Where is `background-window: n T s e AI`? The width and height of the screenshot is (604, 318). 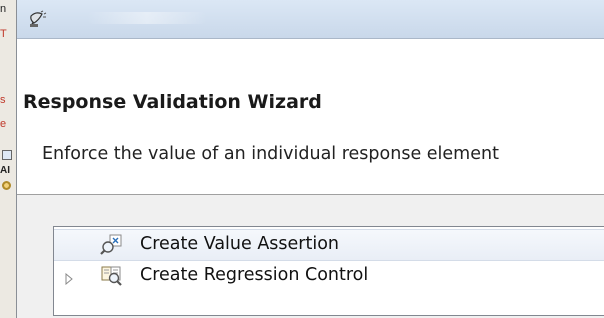 background-window: n T s e AI is located at coordinates (8, 159).